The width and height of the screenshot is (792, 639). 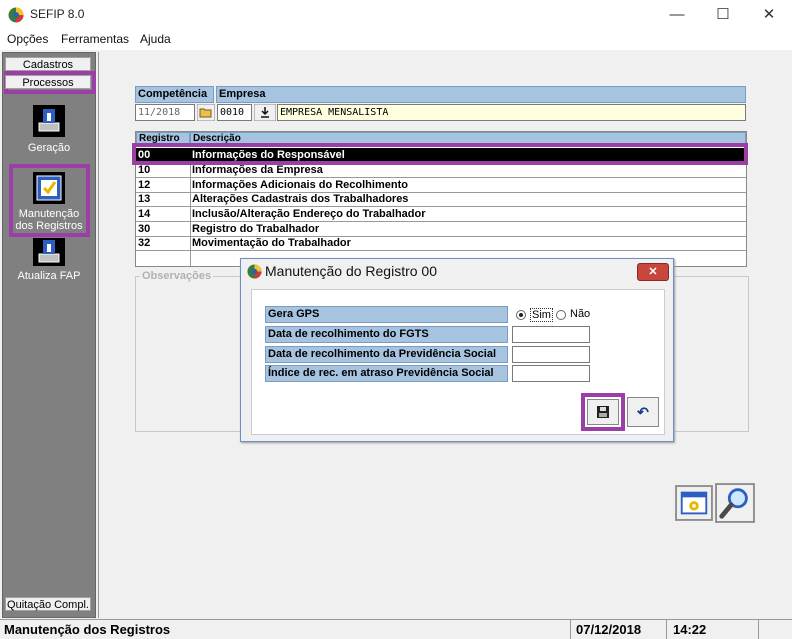 I want to click on menu-ajuda: Ajuda, so click(x=155, y=39).